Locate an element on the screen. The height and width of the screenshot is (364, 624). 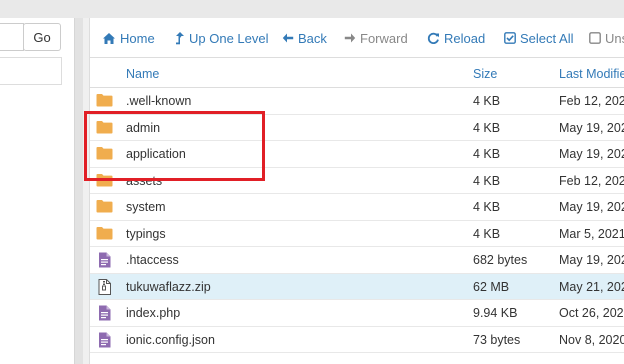
directory-path-input is located at coordinates (12, 37).